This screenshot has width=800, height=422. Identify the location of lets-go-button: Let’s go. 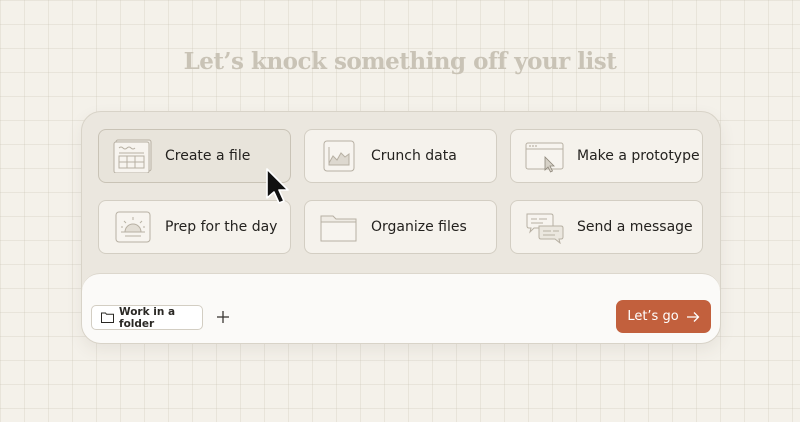
(663, 316).